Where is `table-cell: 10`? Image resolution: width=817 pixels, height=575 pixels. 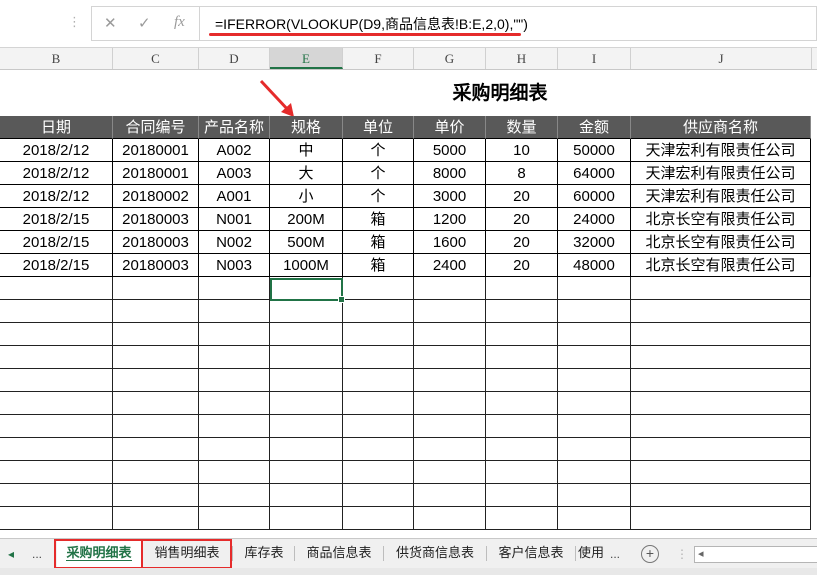 table-cell: 10 is located at coordinates (522, 150).